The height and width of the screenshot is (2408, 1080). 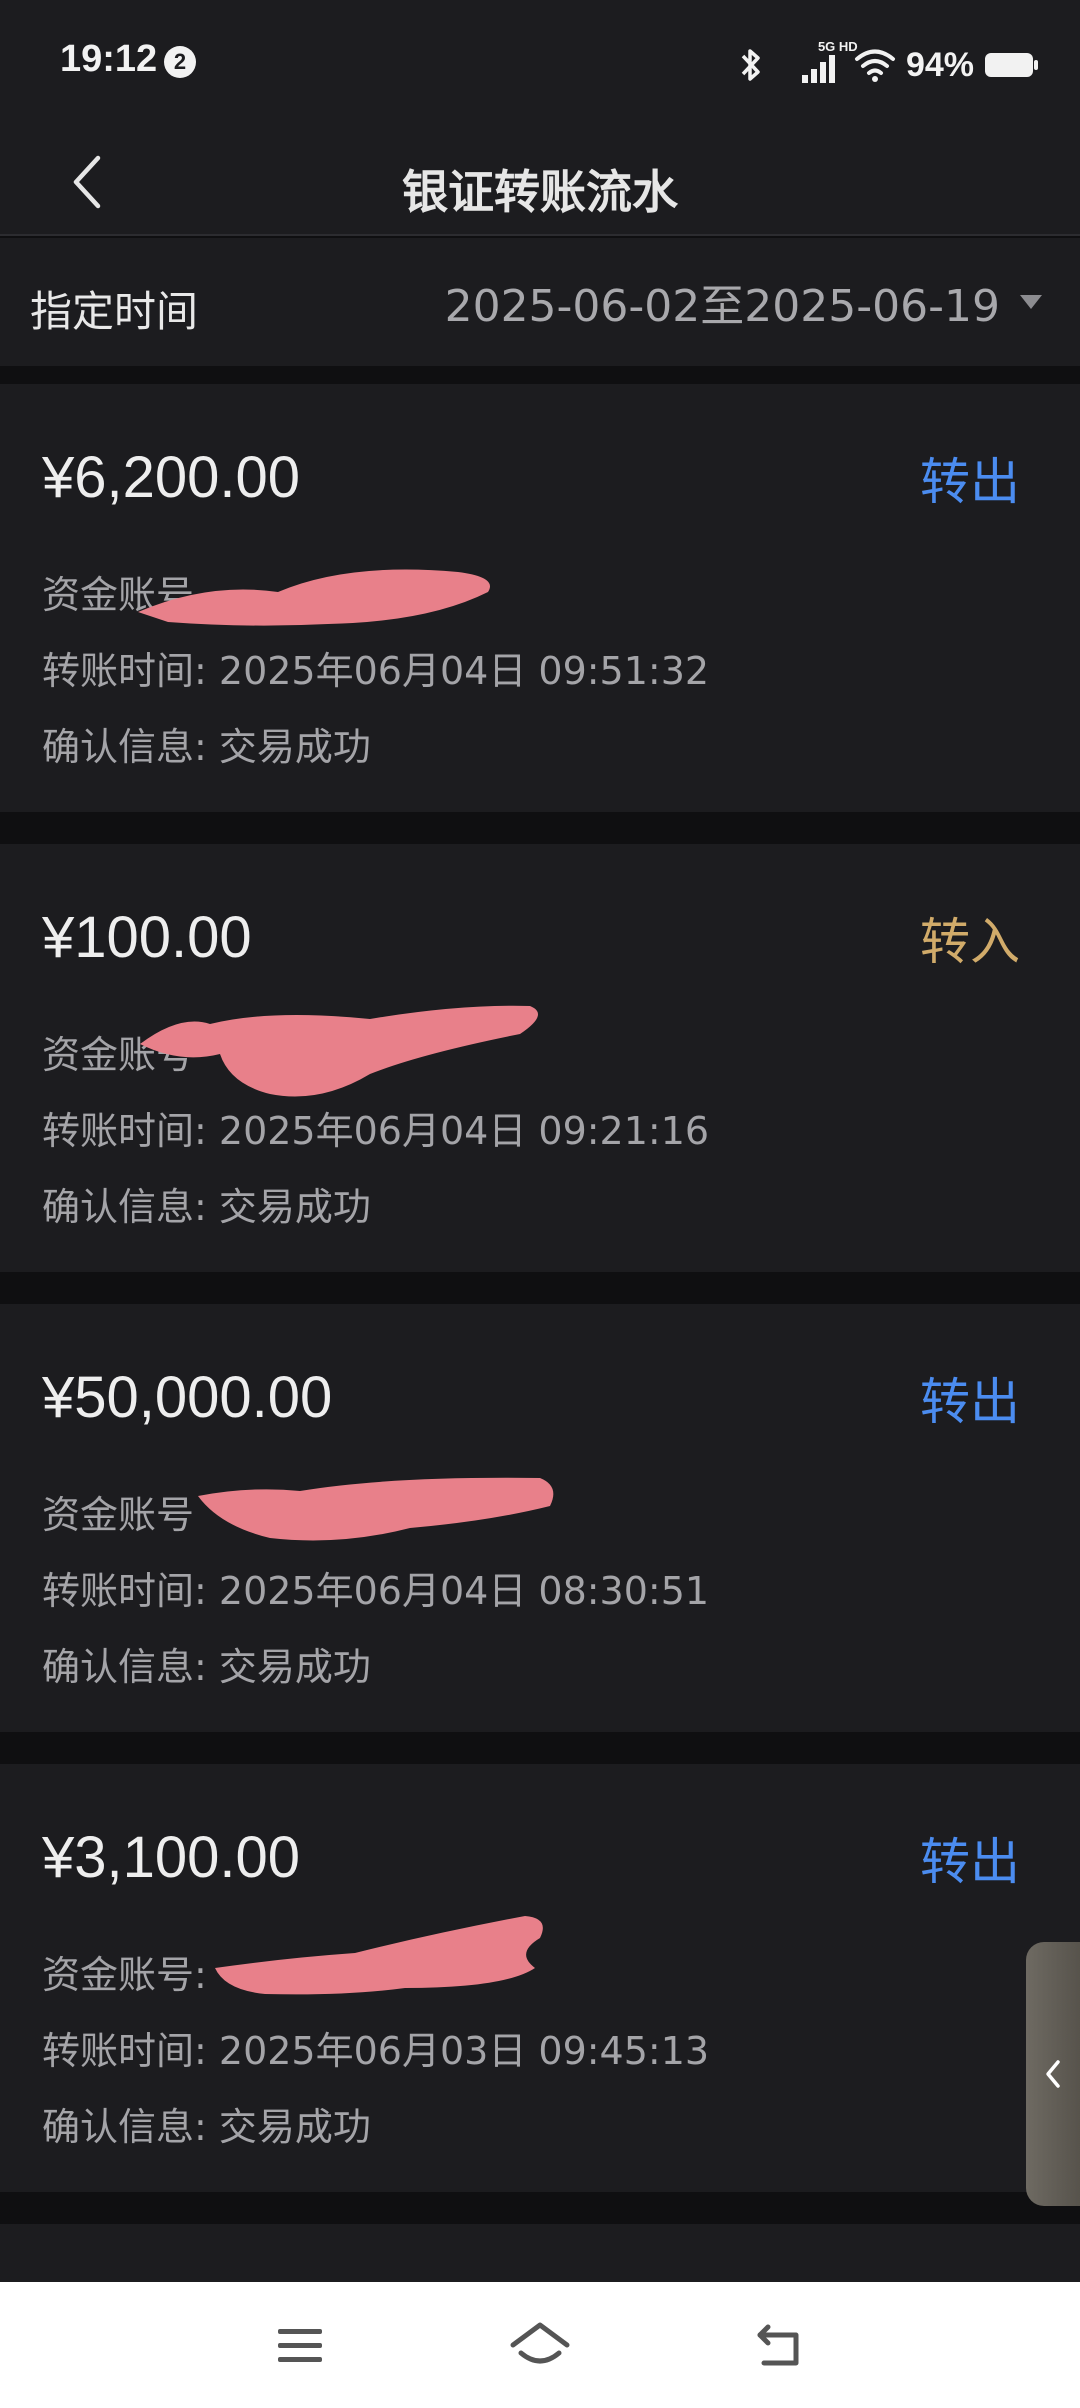 I want to click on back-nav-button, so click(x=780, y=2345).